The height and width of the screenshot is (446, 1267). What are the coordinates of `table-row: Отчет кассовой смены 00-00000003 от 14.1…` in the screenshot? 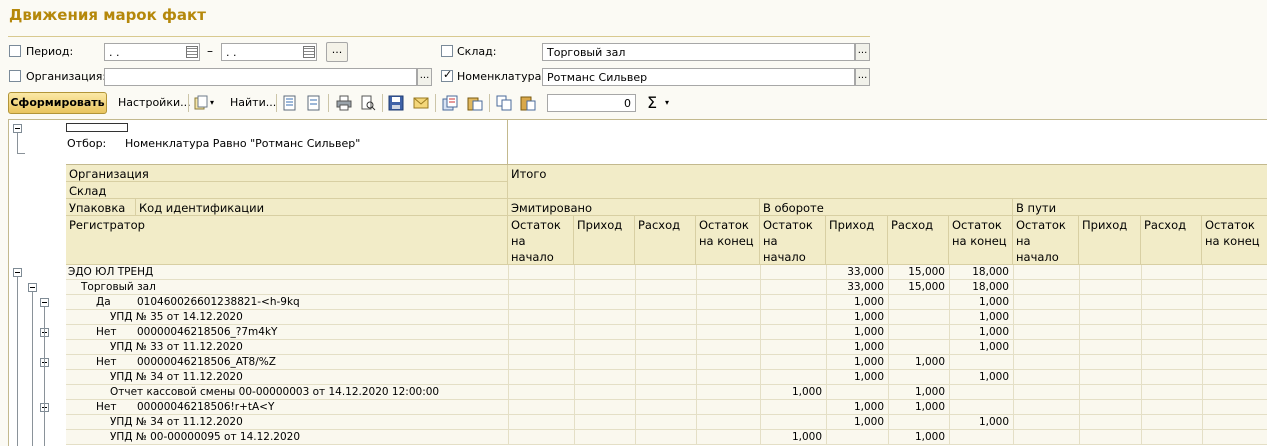 It's located at (666, 392).